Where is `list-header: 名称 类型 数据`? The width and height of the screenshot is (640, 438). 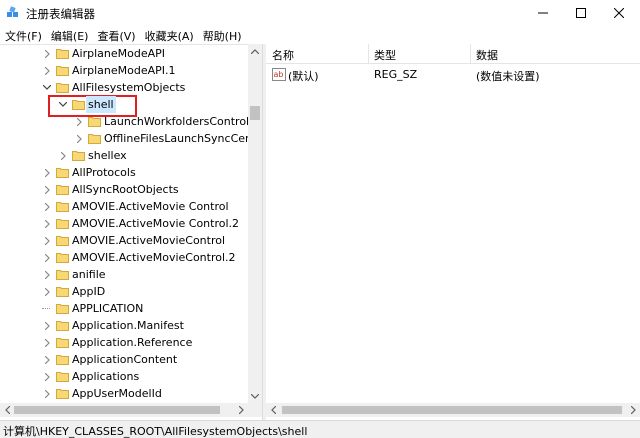 list-header: 名称 类型 数据 is located at coordinates (453, 54).